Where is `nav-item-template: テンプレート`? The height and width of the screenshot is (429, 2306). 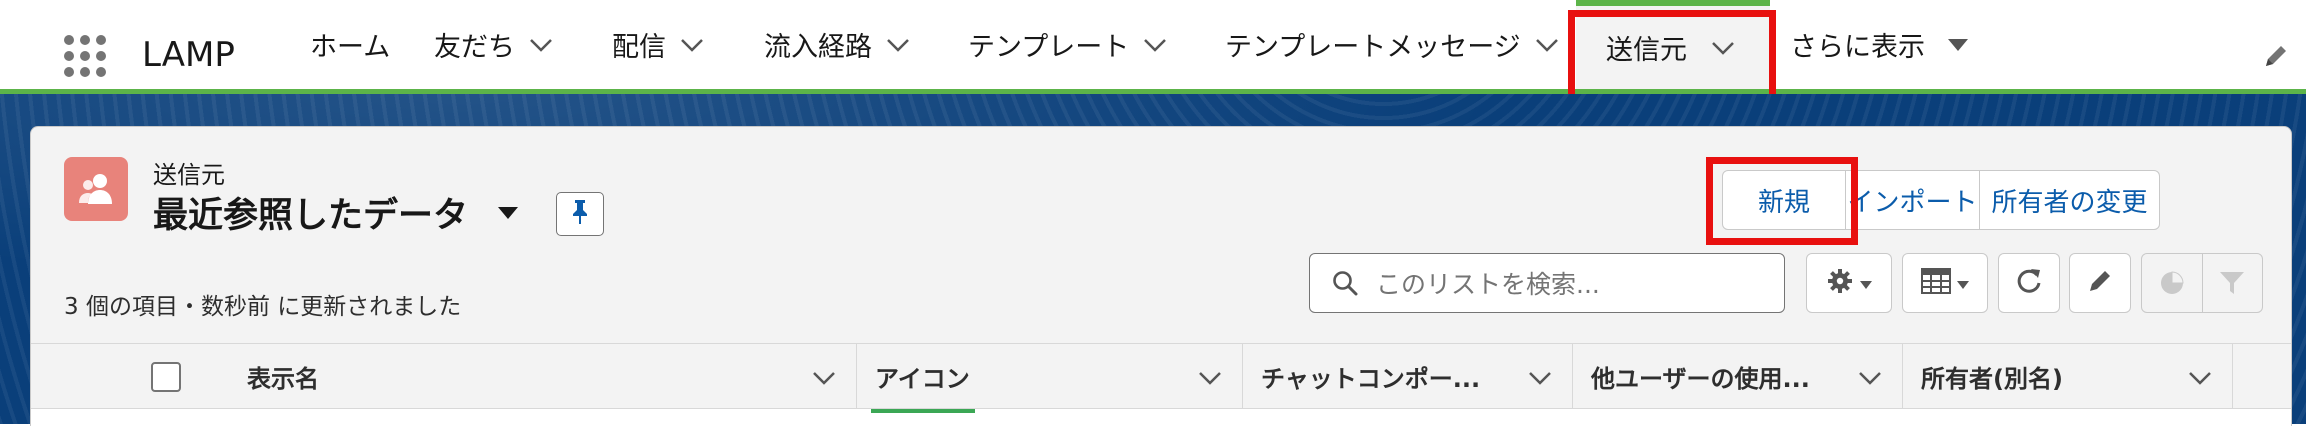 nav-item-template: テンプレート is located at coordinates (1067, 44).